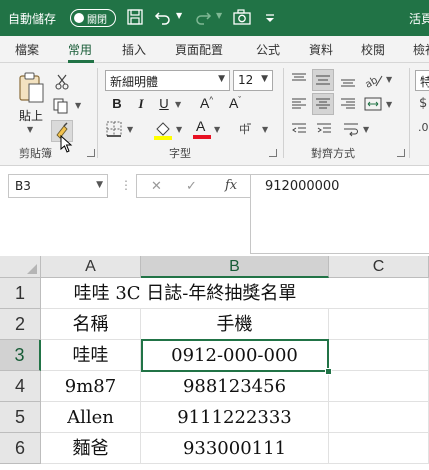 The height and width of the screenshot is (470, 429). What do you see at coordinates (389, 104) in the screenshot?
I see `merge-dropdown-icon: ▼` at bounding box center [389, 104].